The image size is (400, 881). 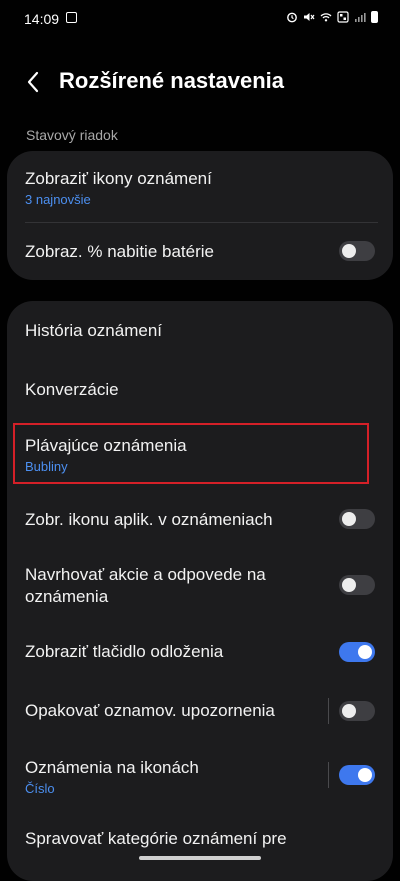 What do you see at coordinates (200, 390) in the screenshot?
I see `conversations-item: Konverzácie` at bounding box center [200, 390].